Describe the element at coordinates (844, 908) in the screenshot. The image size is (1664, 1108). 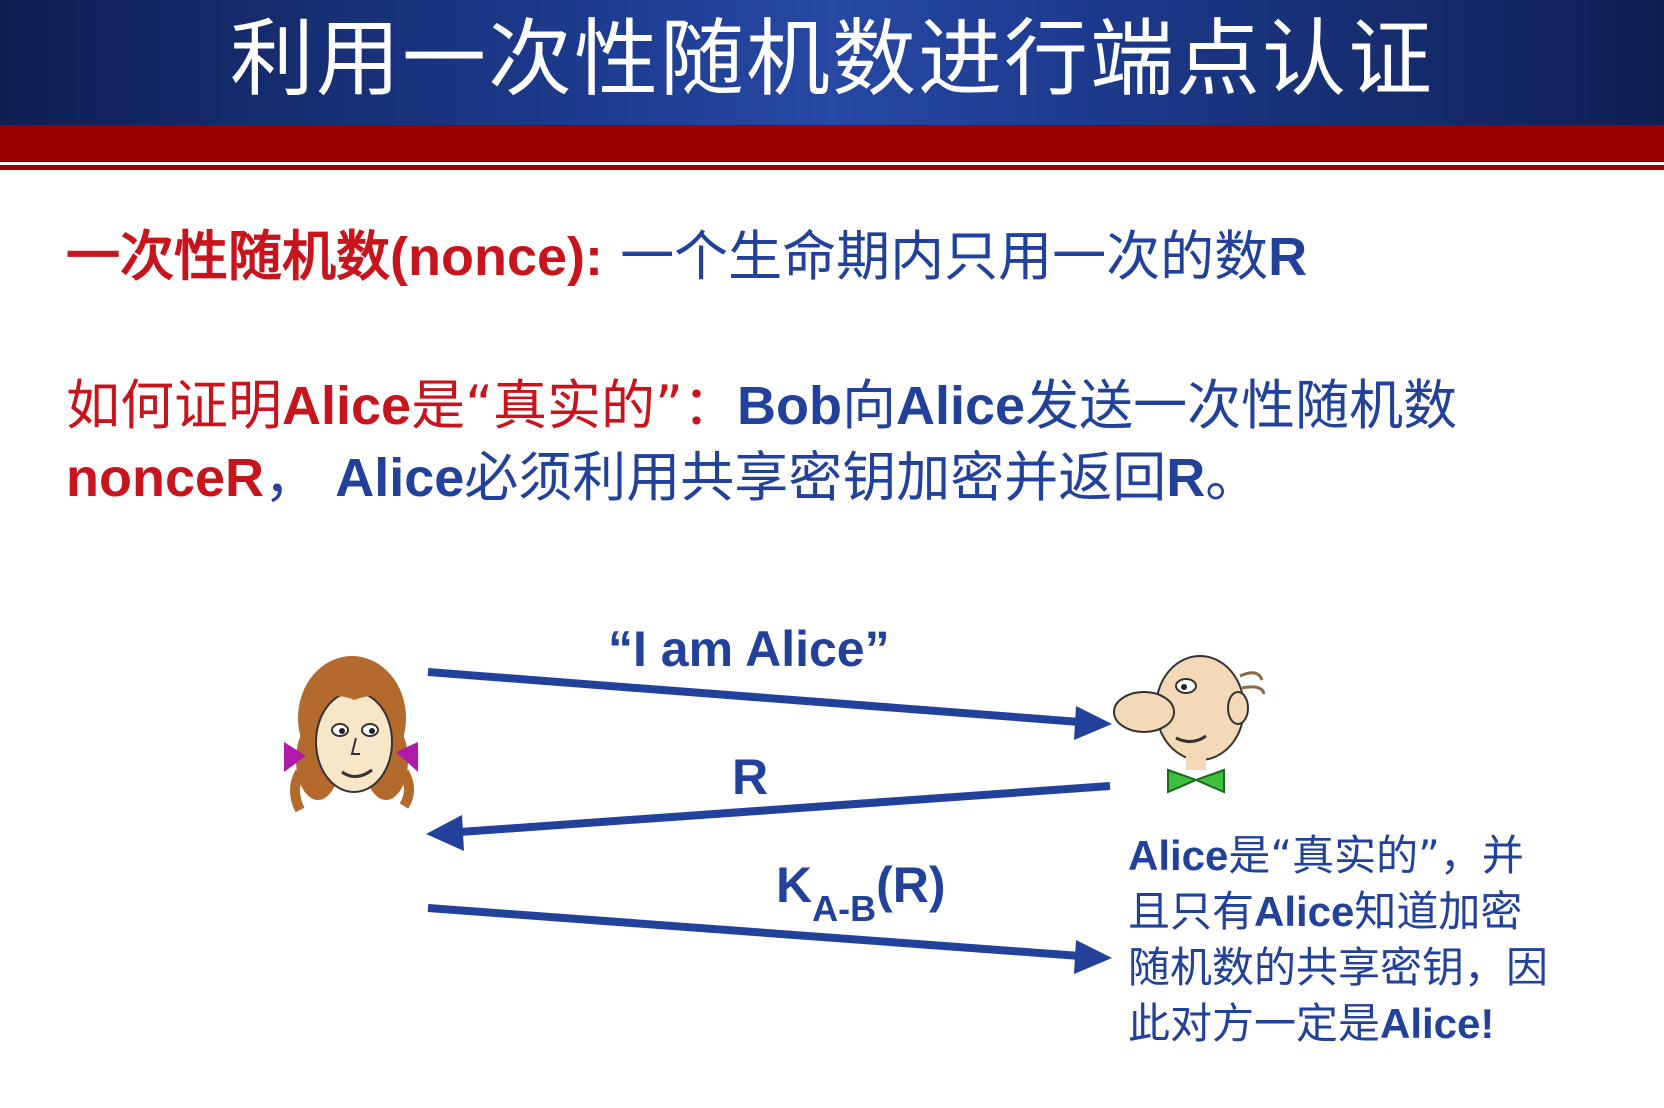
I see `key-subscript: A-B` at that location.